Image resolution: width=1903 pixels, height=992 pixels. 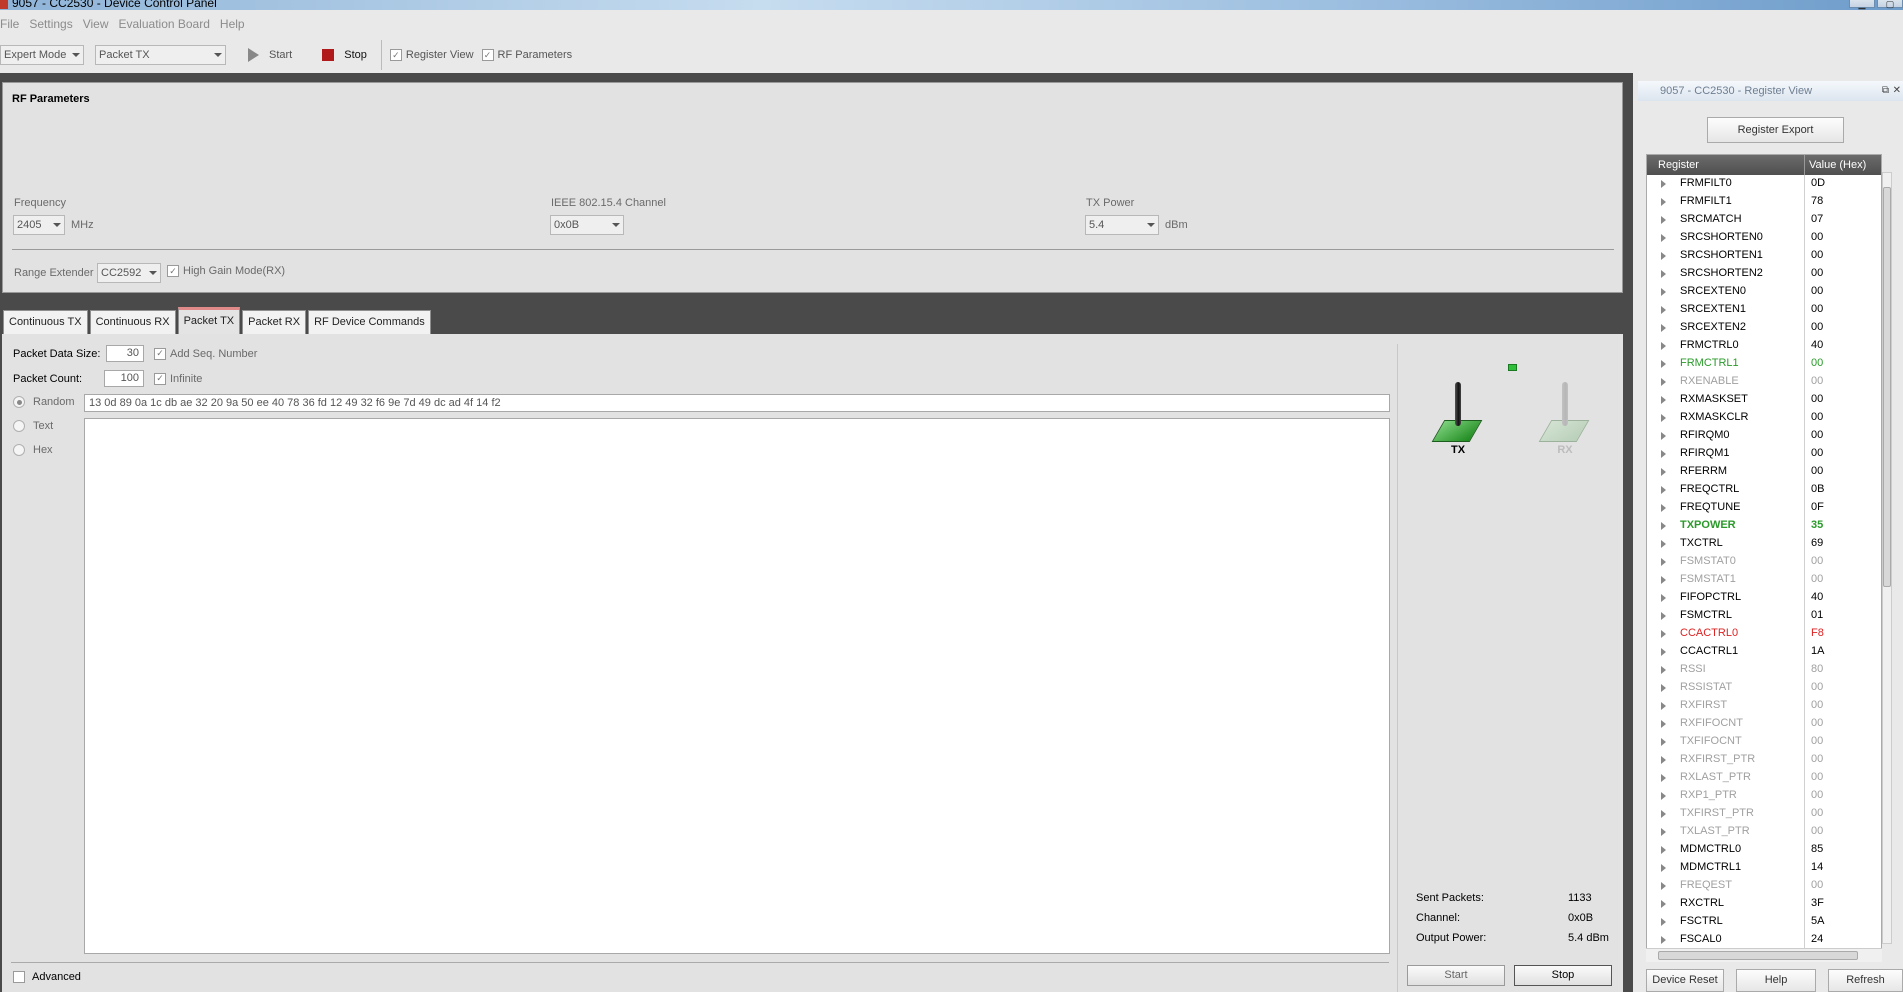 What do you see at coordinates (1764, 544) in the screenshot?
I see `register-row: TXCTRL 69` at bounding box center [1764, 544].